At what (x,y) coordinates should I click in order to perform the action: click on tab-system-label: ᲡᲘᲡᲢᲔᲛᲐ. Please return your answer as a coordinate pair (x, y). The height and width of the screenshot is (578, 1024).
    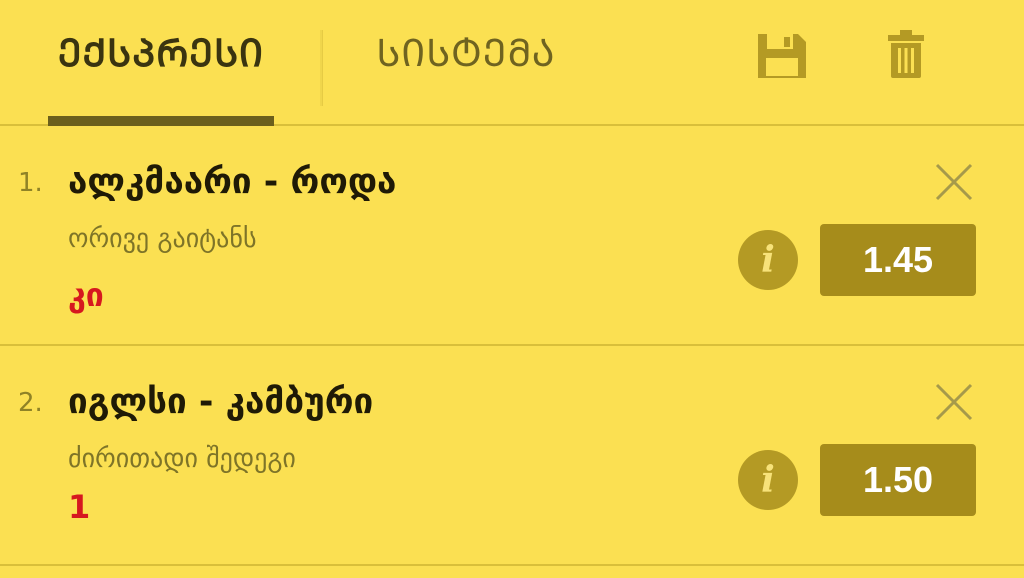
    Looking at the image, I should click on (466, 53).